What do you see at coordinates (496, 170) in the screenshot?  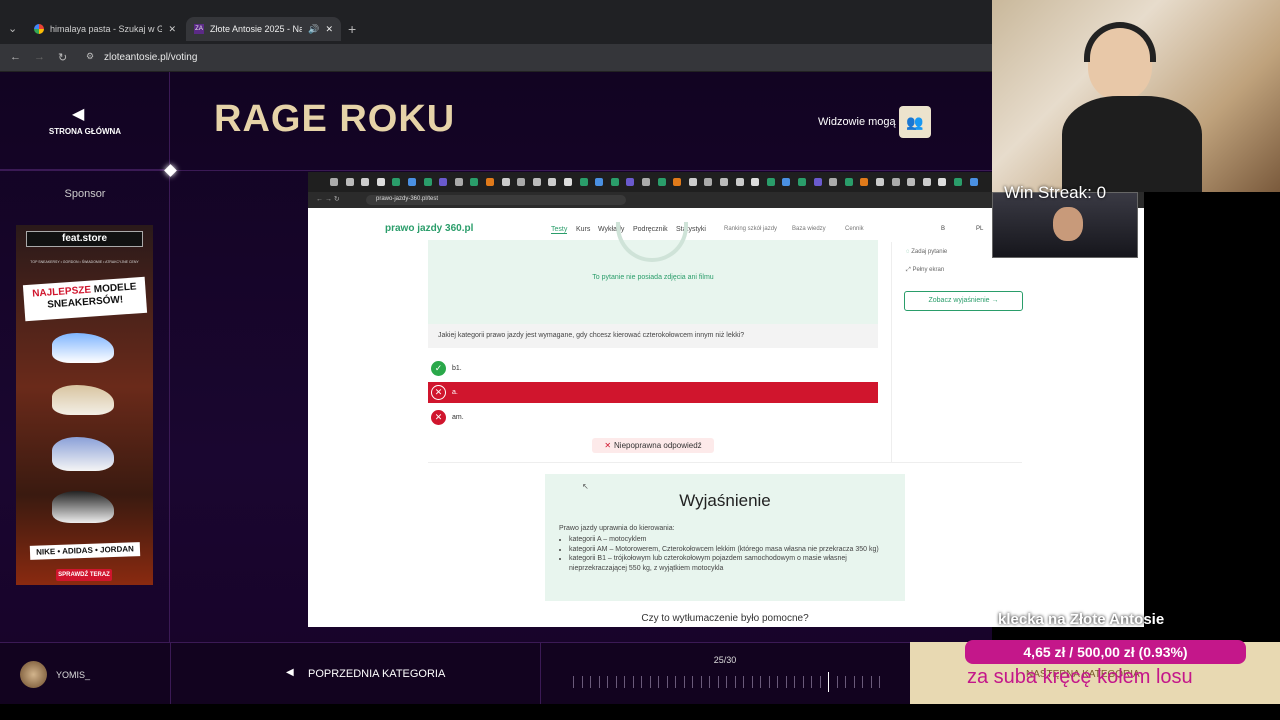 I see `header-divider` at bounding box center [496, 170].